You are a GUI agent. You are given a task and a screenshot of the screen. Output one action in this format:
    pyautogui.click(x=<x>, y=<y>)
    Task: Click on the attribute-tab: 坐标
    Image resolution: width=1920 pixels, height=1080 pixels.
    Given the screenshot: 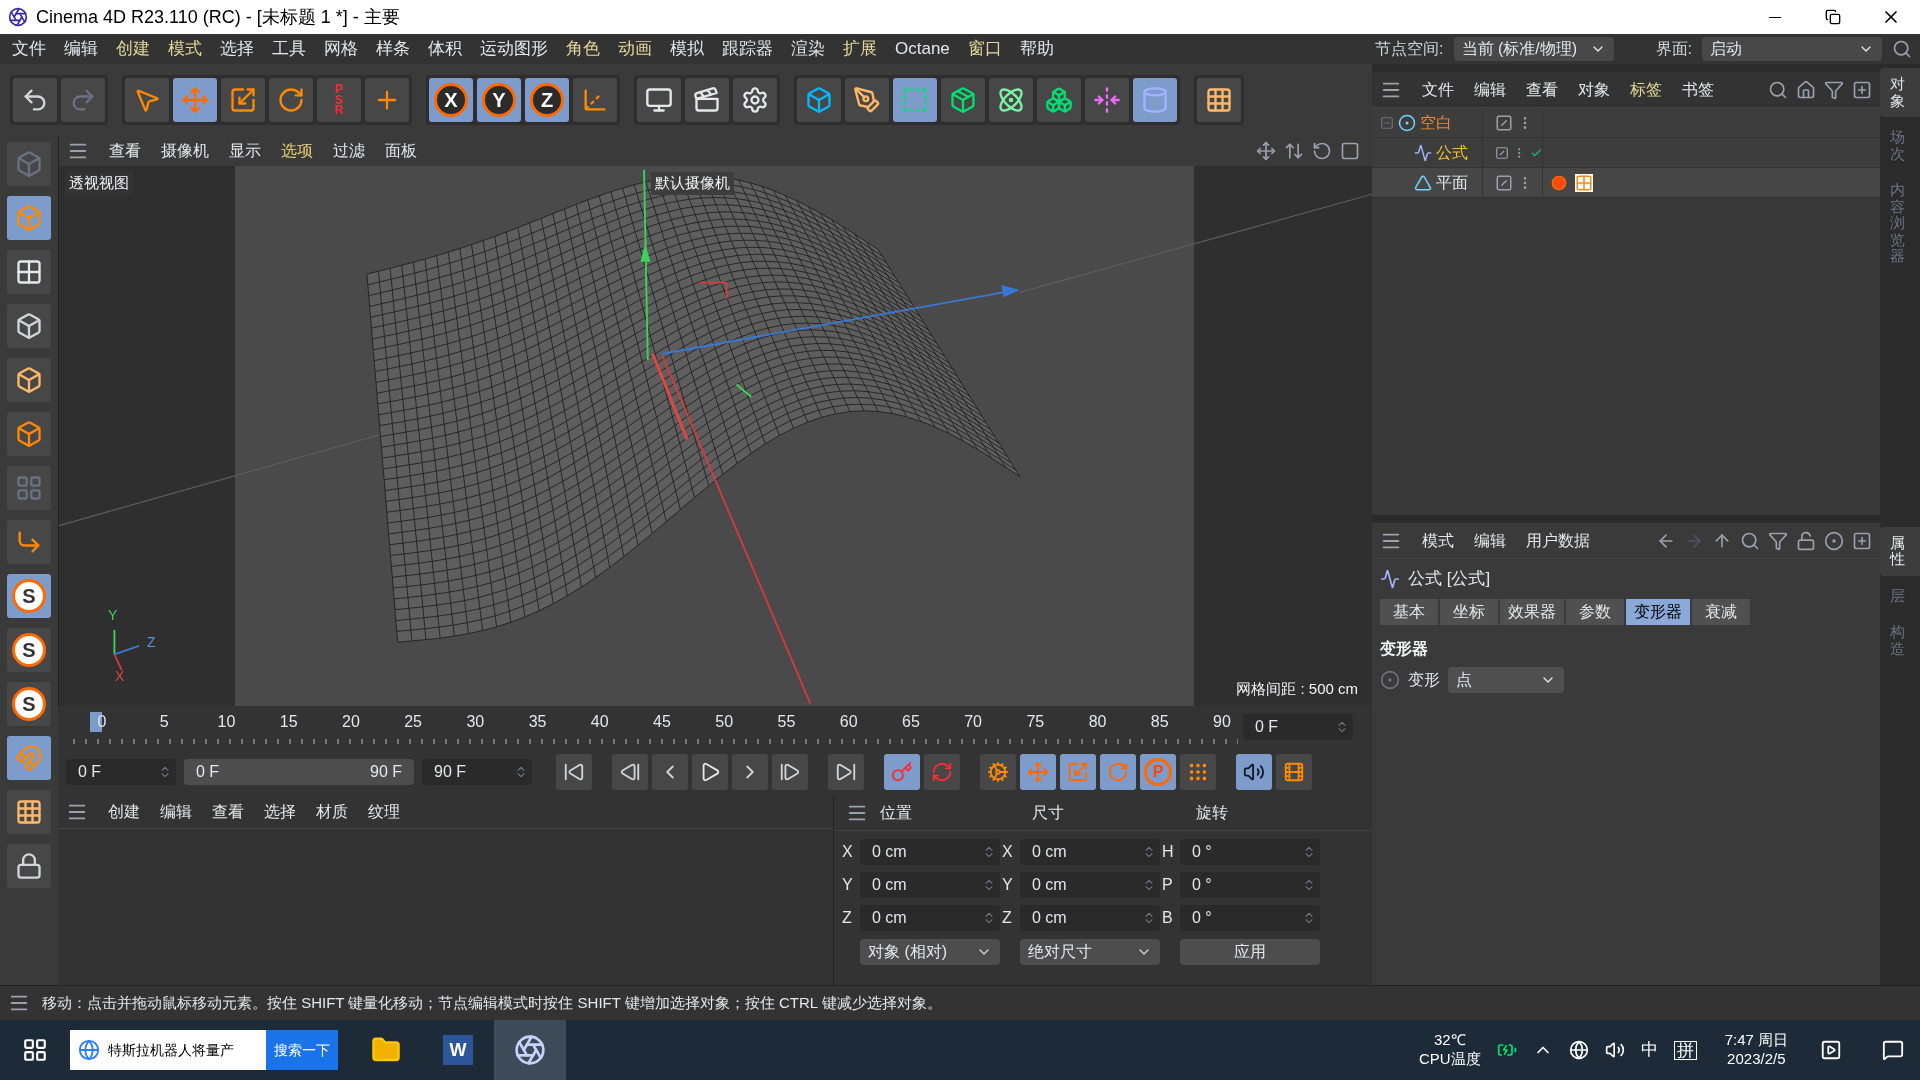 What is the action you would take?
    pyautogui.click(x=1469, y=612)
    